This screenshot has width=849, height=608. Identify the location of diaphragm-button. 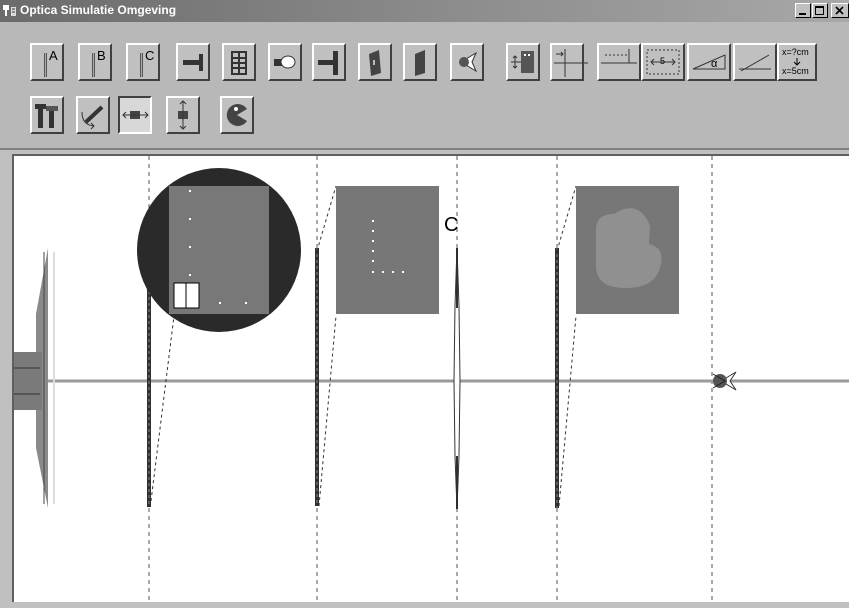
(329, 62).